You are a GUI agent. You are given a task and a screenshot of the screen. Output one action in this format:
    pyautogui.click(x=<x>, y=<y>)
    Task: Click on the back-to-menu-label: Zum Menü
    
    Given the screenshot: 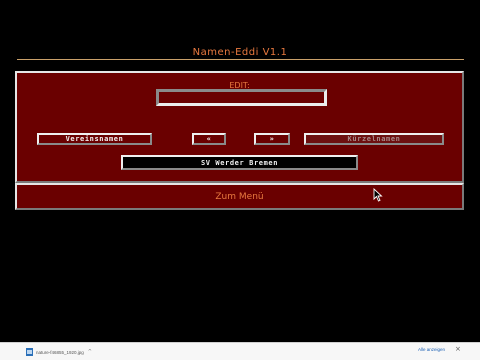 What is the action you would take?
    pyautogui.click(x=239, y=196)
    